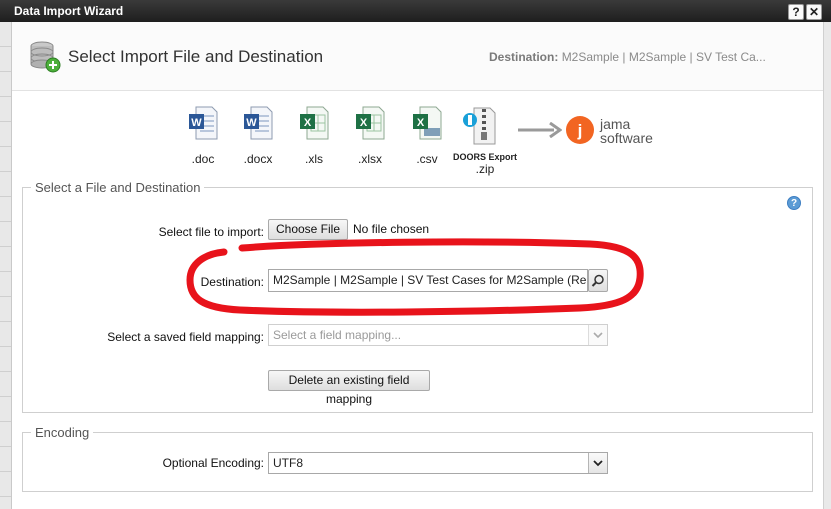  I want to click on doors-zip-label: .zip, so click(485, 169).